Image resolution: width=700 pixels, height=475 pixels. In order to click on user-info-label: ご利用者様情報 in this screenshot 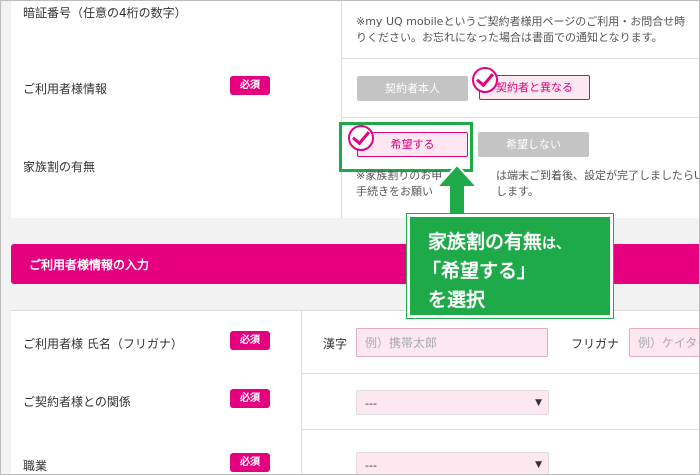, I will do `click(65, 89)`.